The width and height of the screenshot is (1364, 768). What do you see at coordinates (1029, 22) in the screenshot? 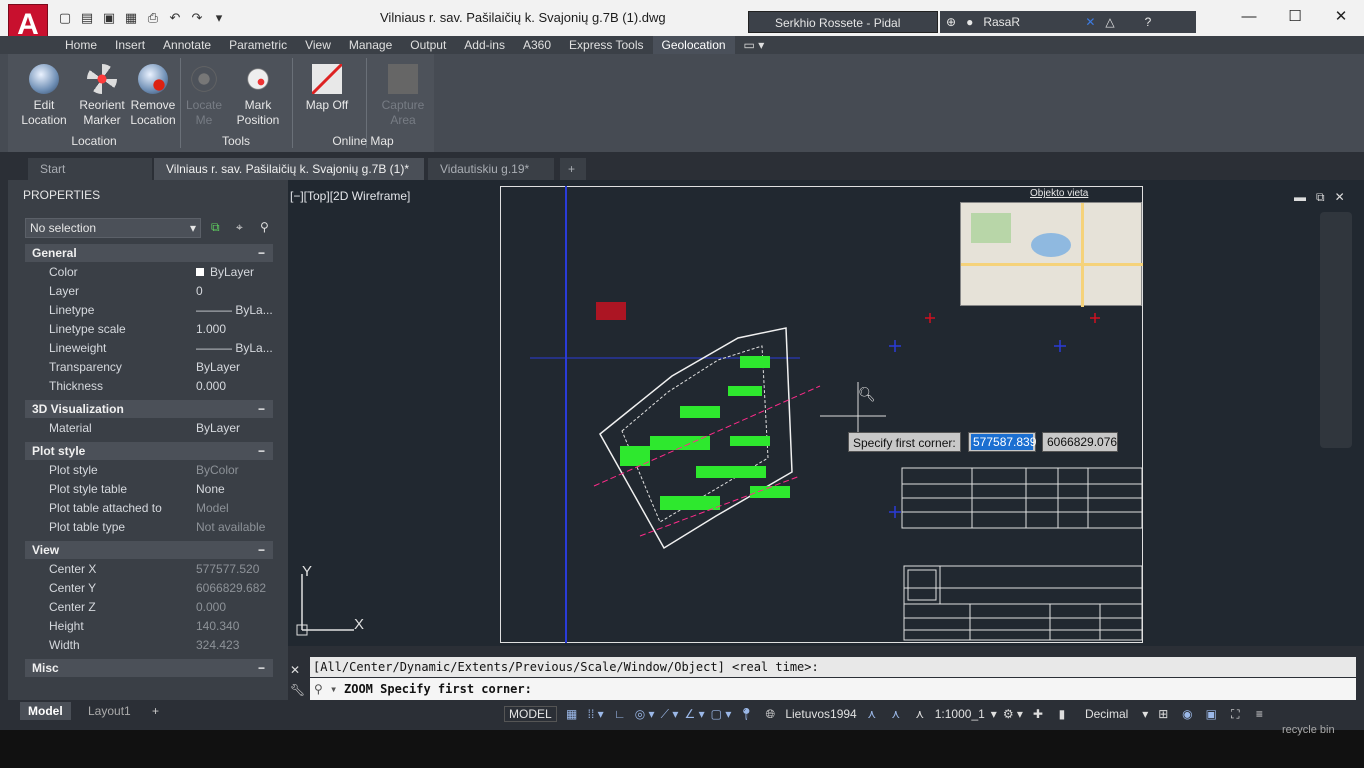
I see `user-name: RasaR` at bounding box center [1029, 22].